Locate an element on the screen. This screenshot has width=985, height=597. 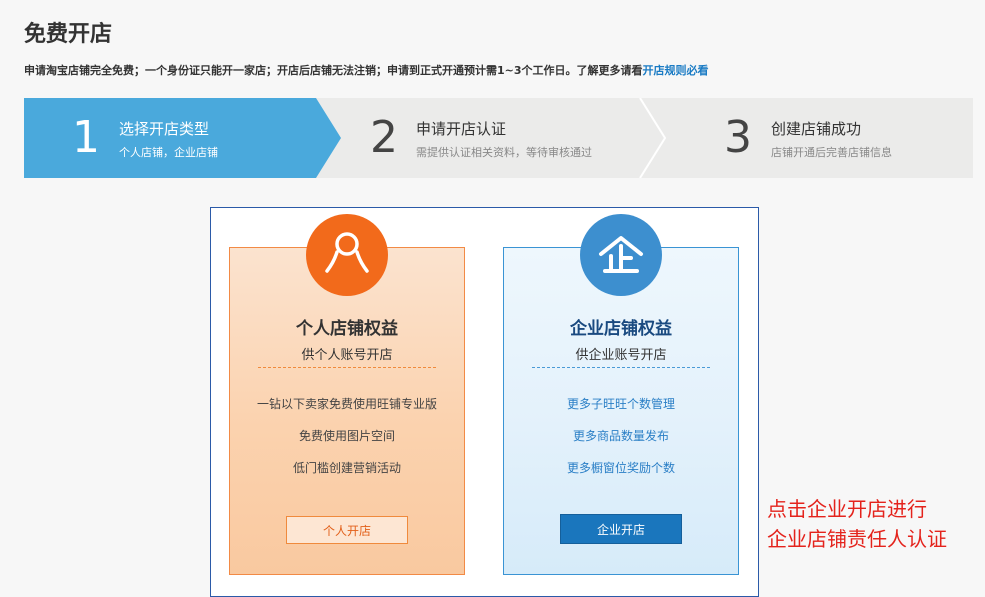
personal-feature: 免费使用图片空间 is located at coordinates (346, 436).